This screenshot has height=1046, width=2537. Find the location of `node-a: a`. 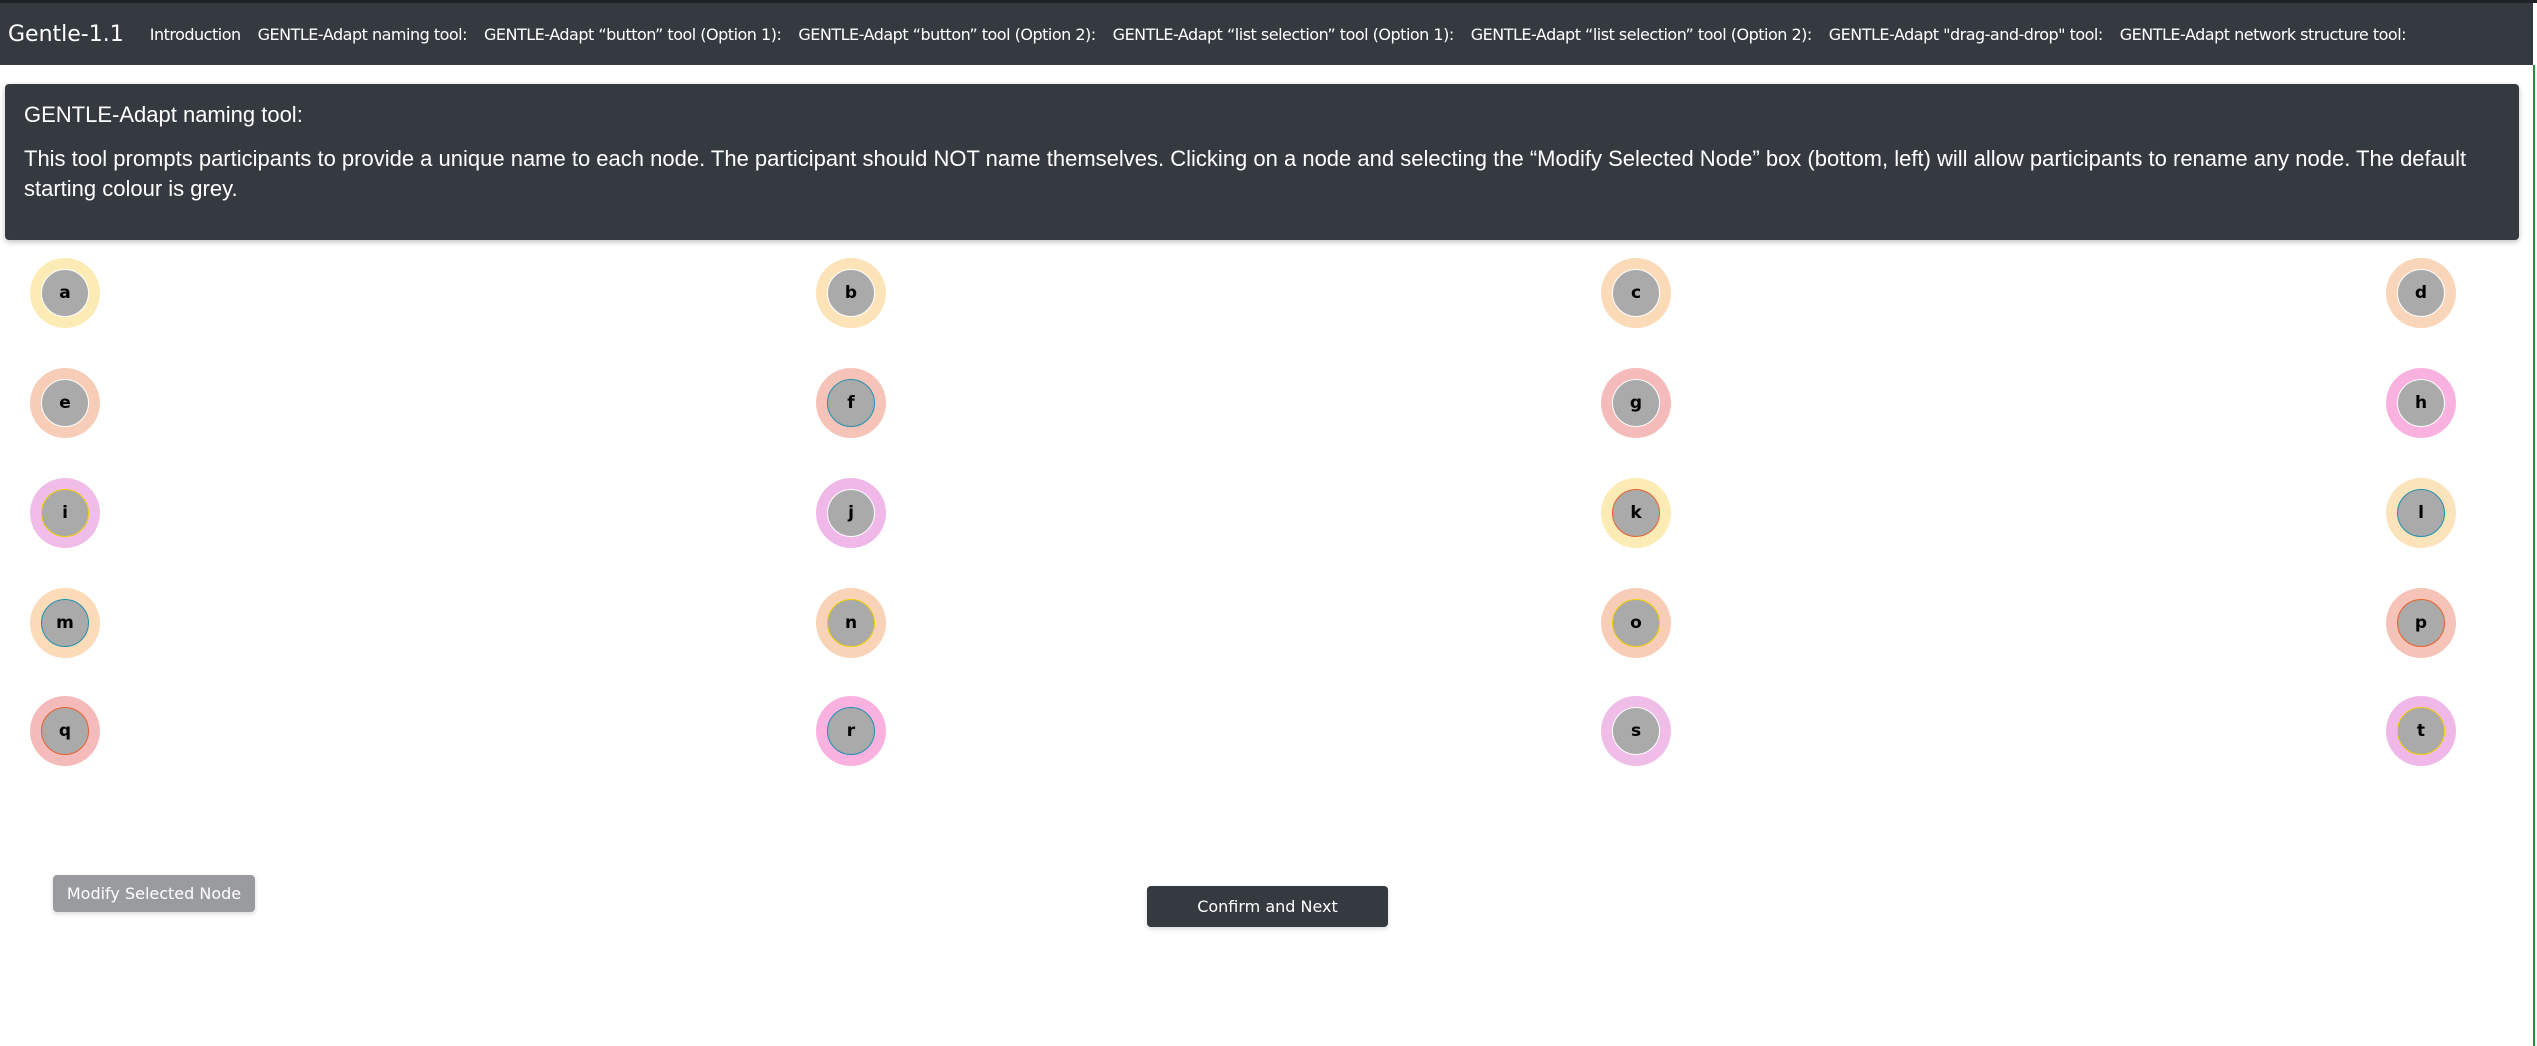

node-a: a is located at coordinates (65, 293).